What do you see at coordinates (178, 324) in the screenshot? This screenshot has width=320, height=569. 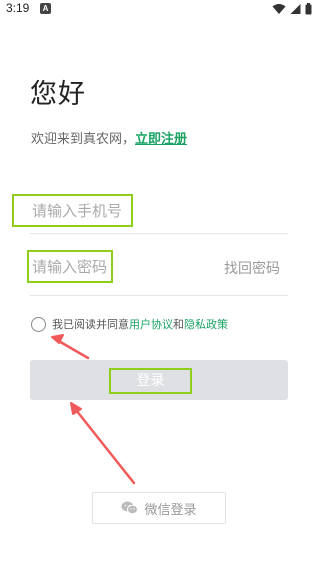 I see `agreement-and: 和` at bounding box center [178, 324].